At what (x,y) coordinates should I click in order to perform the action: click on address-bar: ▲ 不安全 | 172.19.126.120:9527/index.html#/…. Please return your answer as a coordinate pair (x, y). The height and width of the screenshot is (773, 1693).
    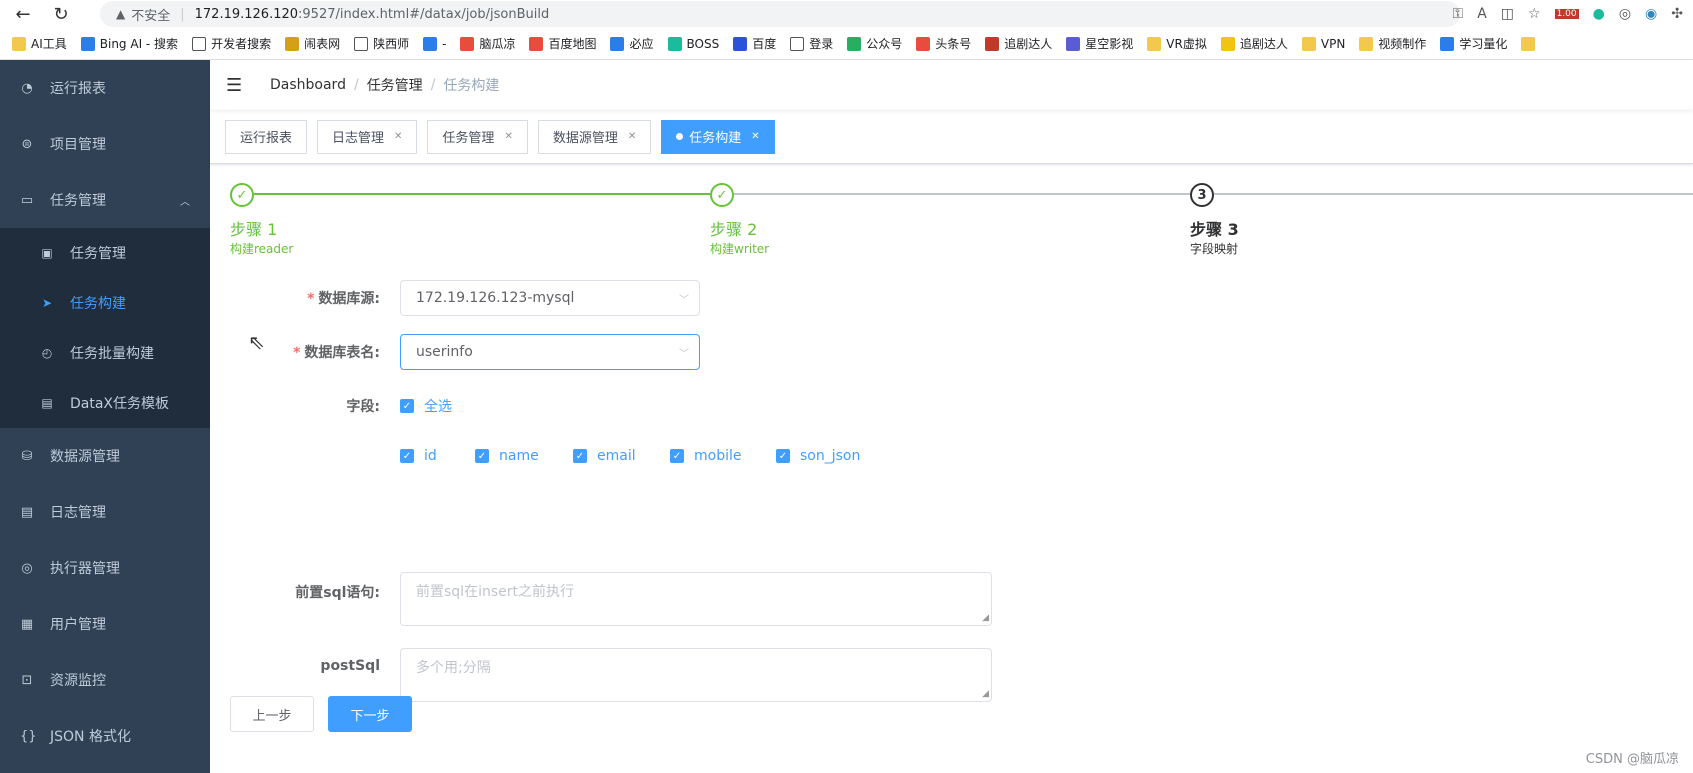
    Looking at the image, I should click on (780, 14).